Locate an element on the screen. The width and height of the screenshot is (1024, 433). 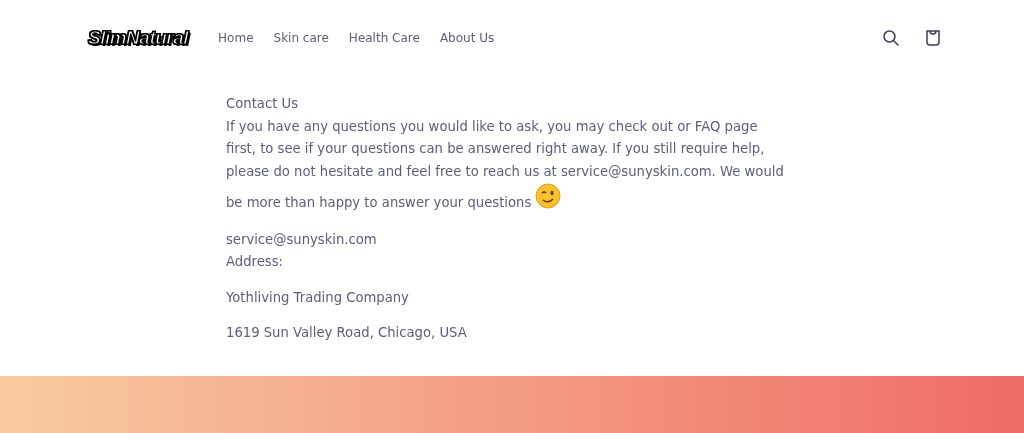
winking-face-icon is located at coordinates (548, 196).